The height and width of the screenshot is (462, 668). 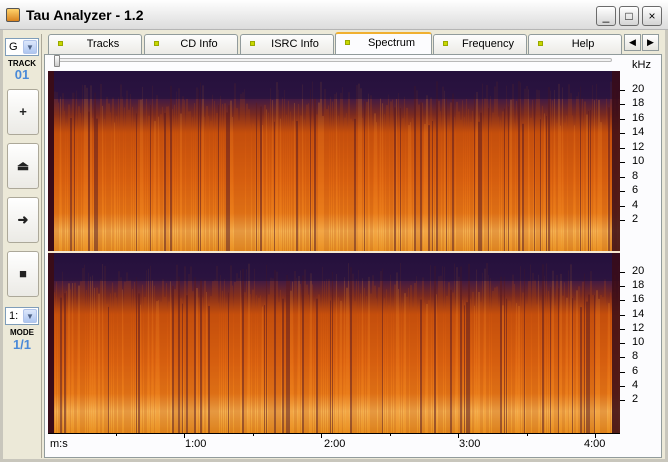 What do you see at coordinates (650, 42) in the screenshot?
I see `tab-scroll-right-button: ▶` at bounding box center [650, 42].